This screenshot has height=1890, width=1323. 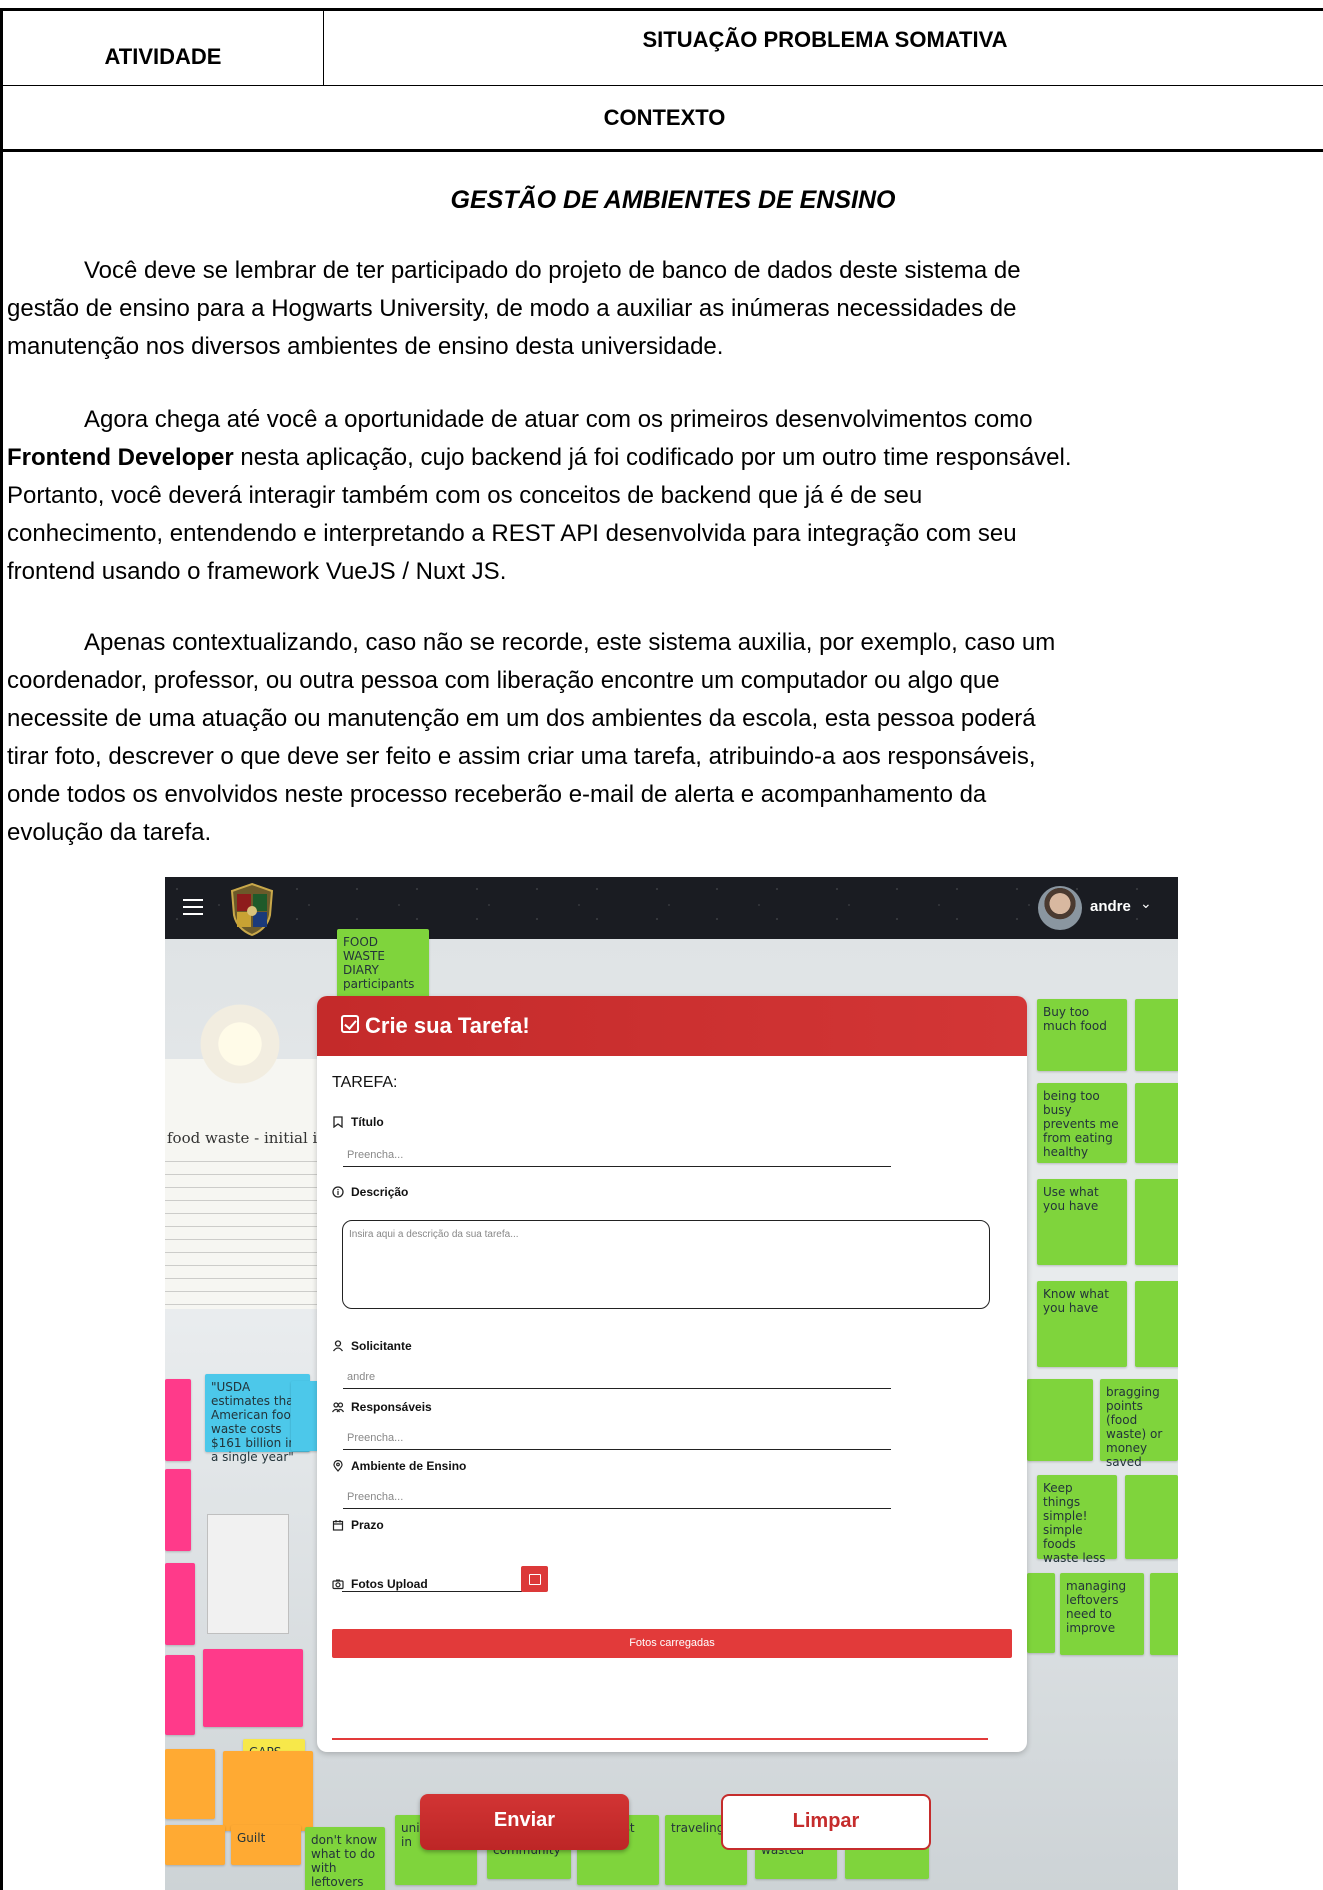 I want to click on document-title: GESTÃO DE AMBIENTES DE ENSINO, so click(x=673, y=200).